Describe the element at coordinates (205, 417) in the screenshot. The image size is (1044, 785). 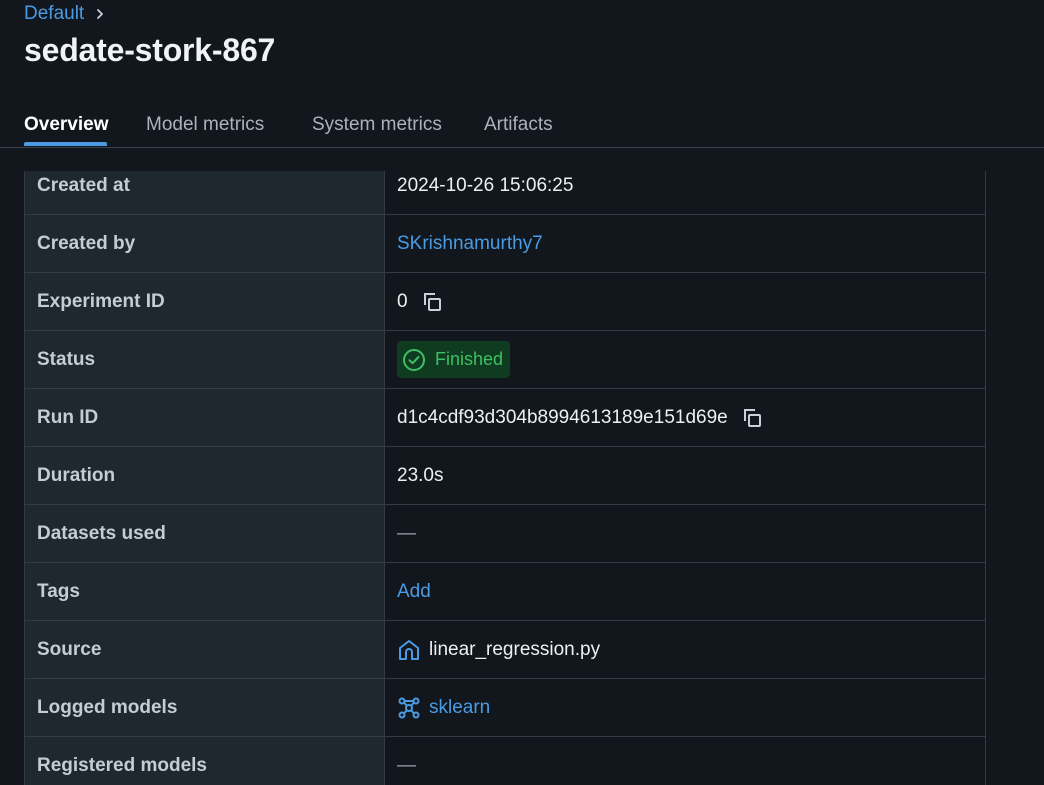
I see `row-label: Run ID` at that location.